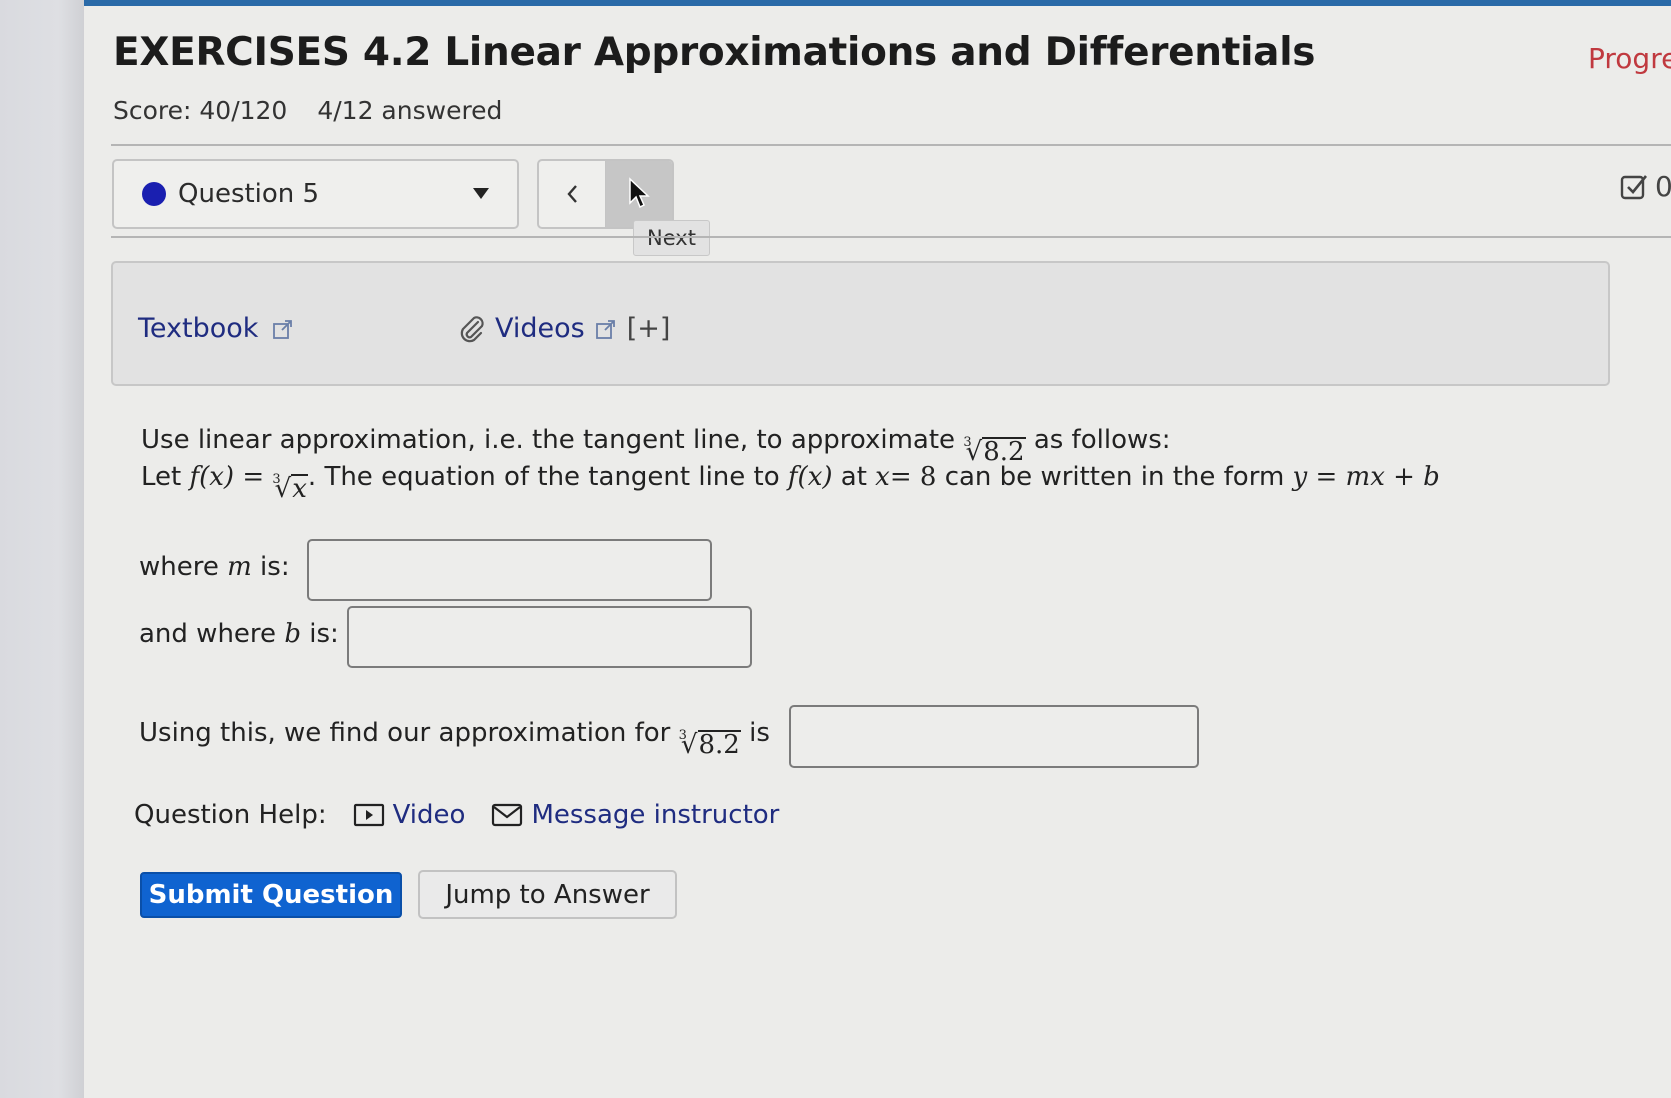  Describe the element at coordinates (429, 815) in the screenshot. I see `help-video-label: Video` at that location.